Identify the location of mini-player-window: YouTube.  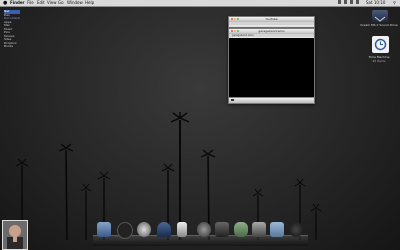
(271, 22).